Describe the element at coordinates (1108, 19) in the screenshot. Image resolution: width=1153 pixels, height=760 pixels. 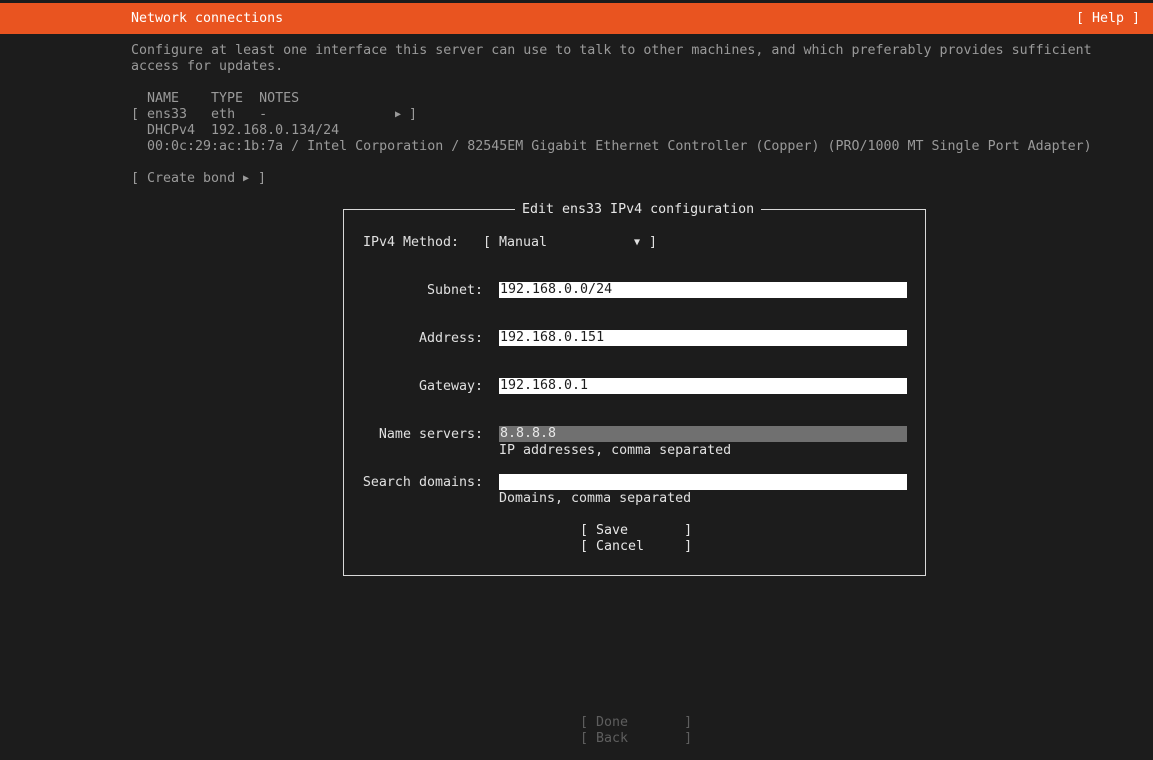
I see `help-button: [ Help ]` at that location.